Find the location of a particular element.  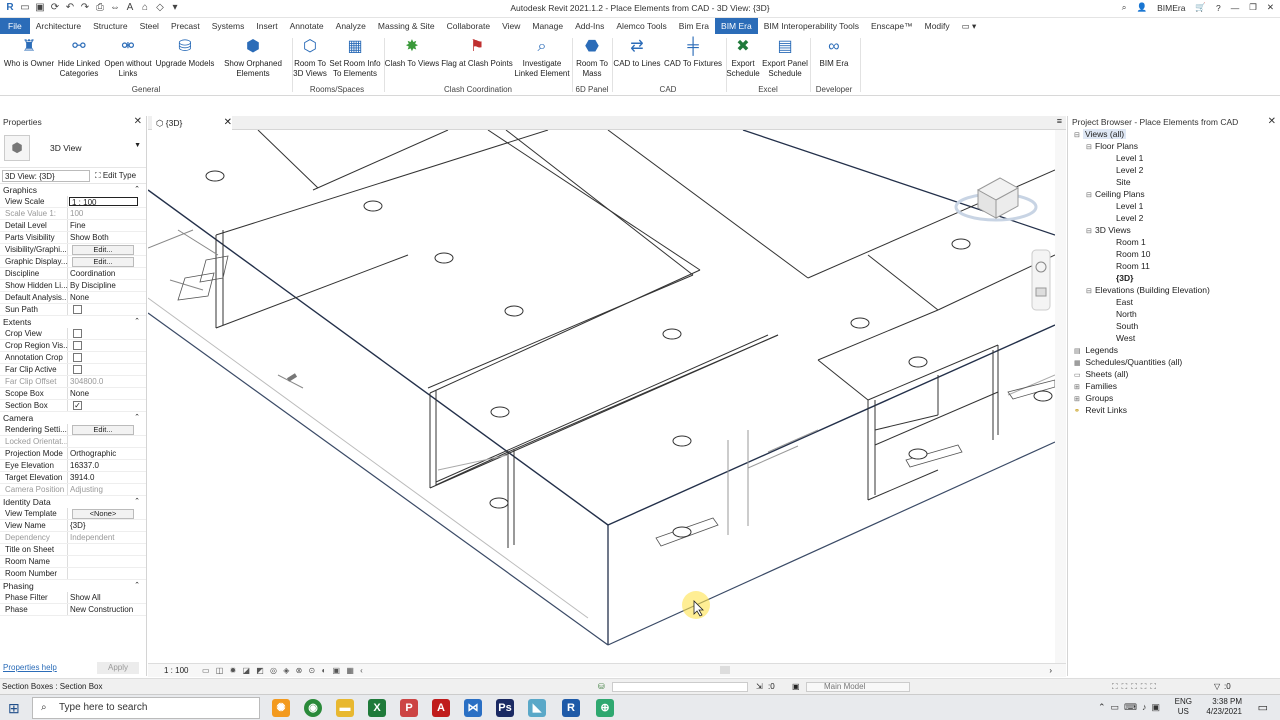

hide-linked-button: ⚯ Hide Linked Categories is located at coordinates (79, 58).